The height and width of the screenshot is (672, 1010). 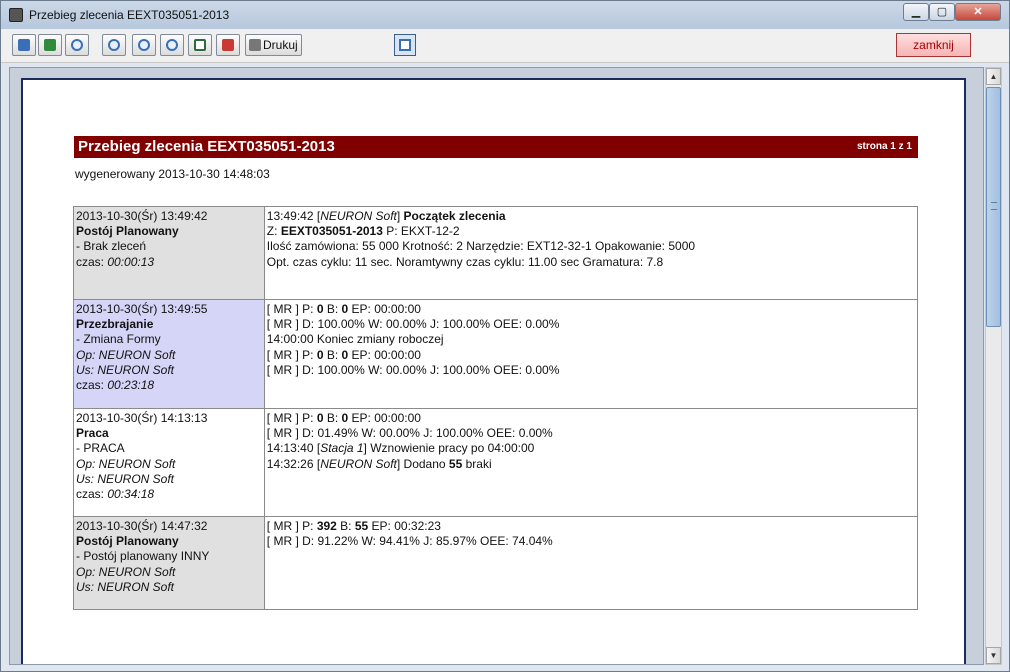 What do you see at coordinates (505, 46) in the screenshot?
I see `toolbar: Drukuj zamknij` at bounding box center [505, 46].